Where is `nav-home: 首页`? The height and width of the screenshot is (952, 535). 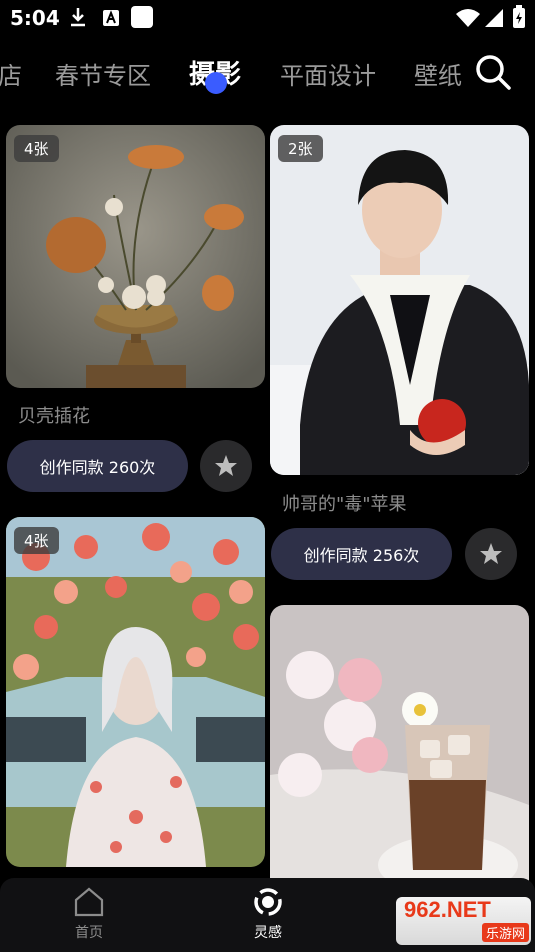 nav-home: 首页 is located at coordinates (89, 914).